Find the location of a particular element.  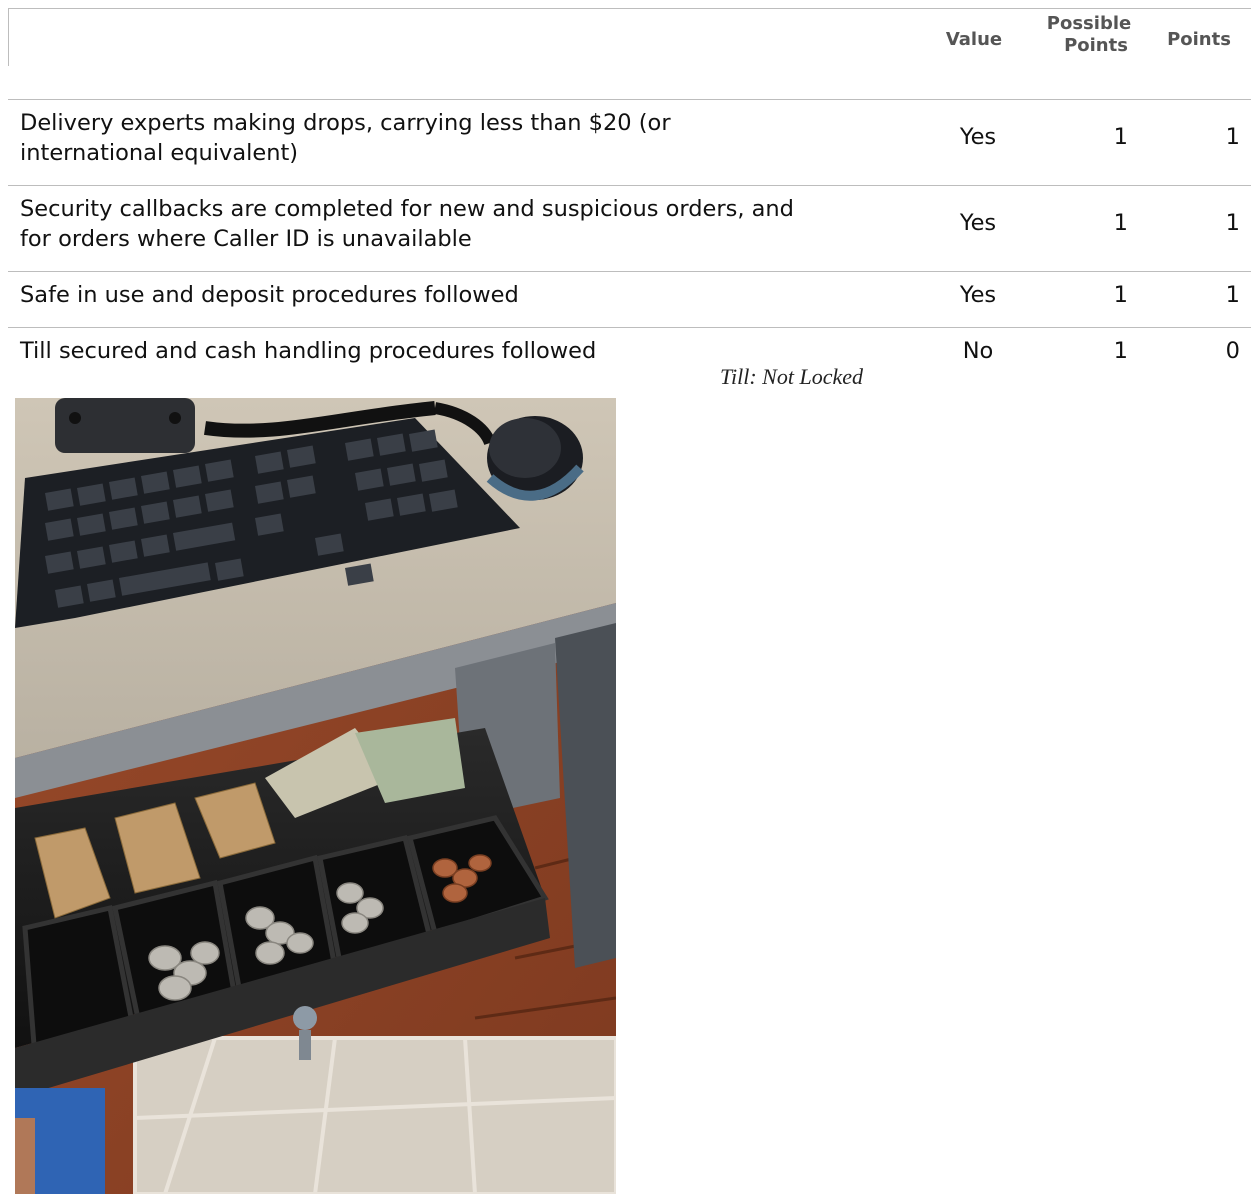

header-possible-line1: Possible is located at coordinates (1089, 23).